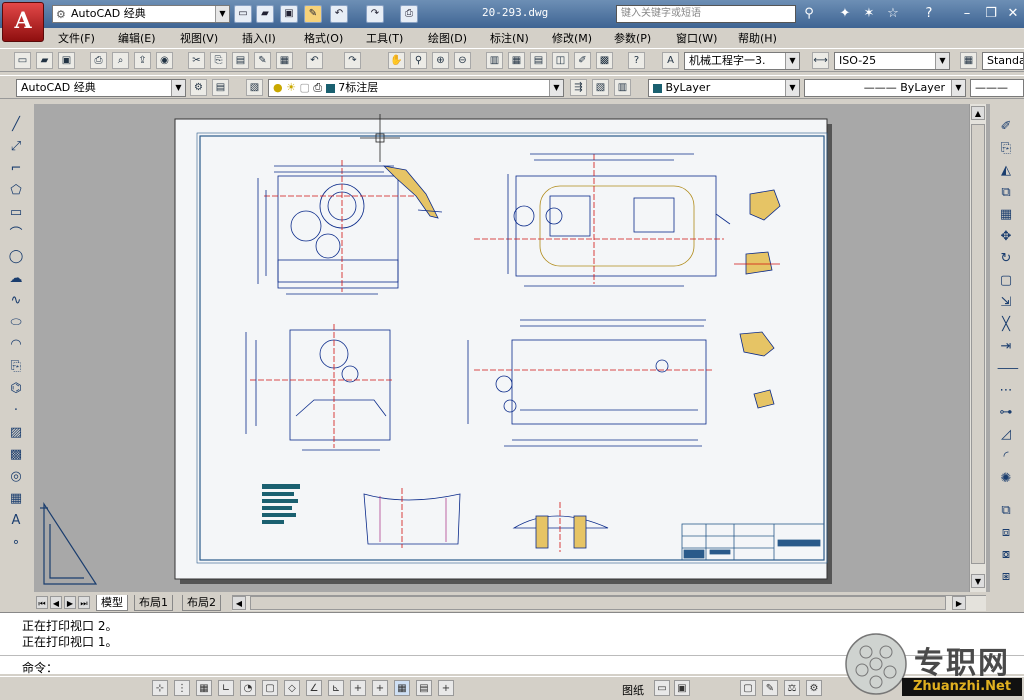  What do you see at coordinates (682, 688) in the screenshot?
I see `quick-view-drawings-icon: ▣` at bounding box center [682, 688].